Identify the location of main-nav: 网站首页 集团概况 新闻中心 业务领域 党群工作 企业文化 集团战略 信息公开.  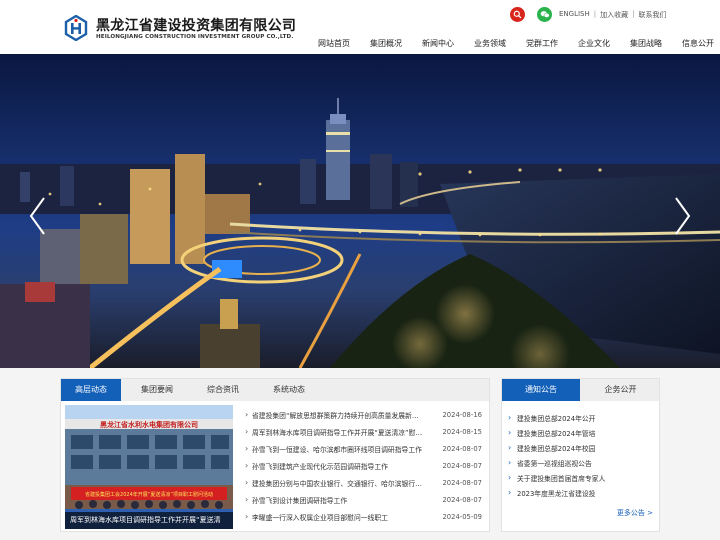
(506, 43).